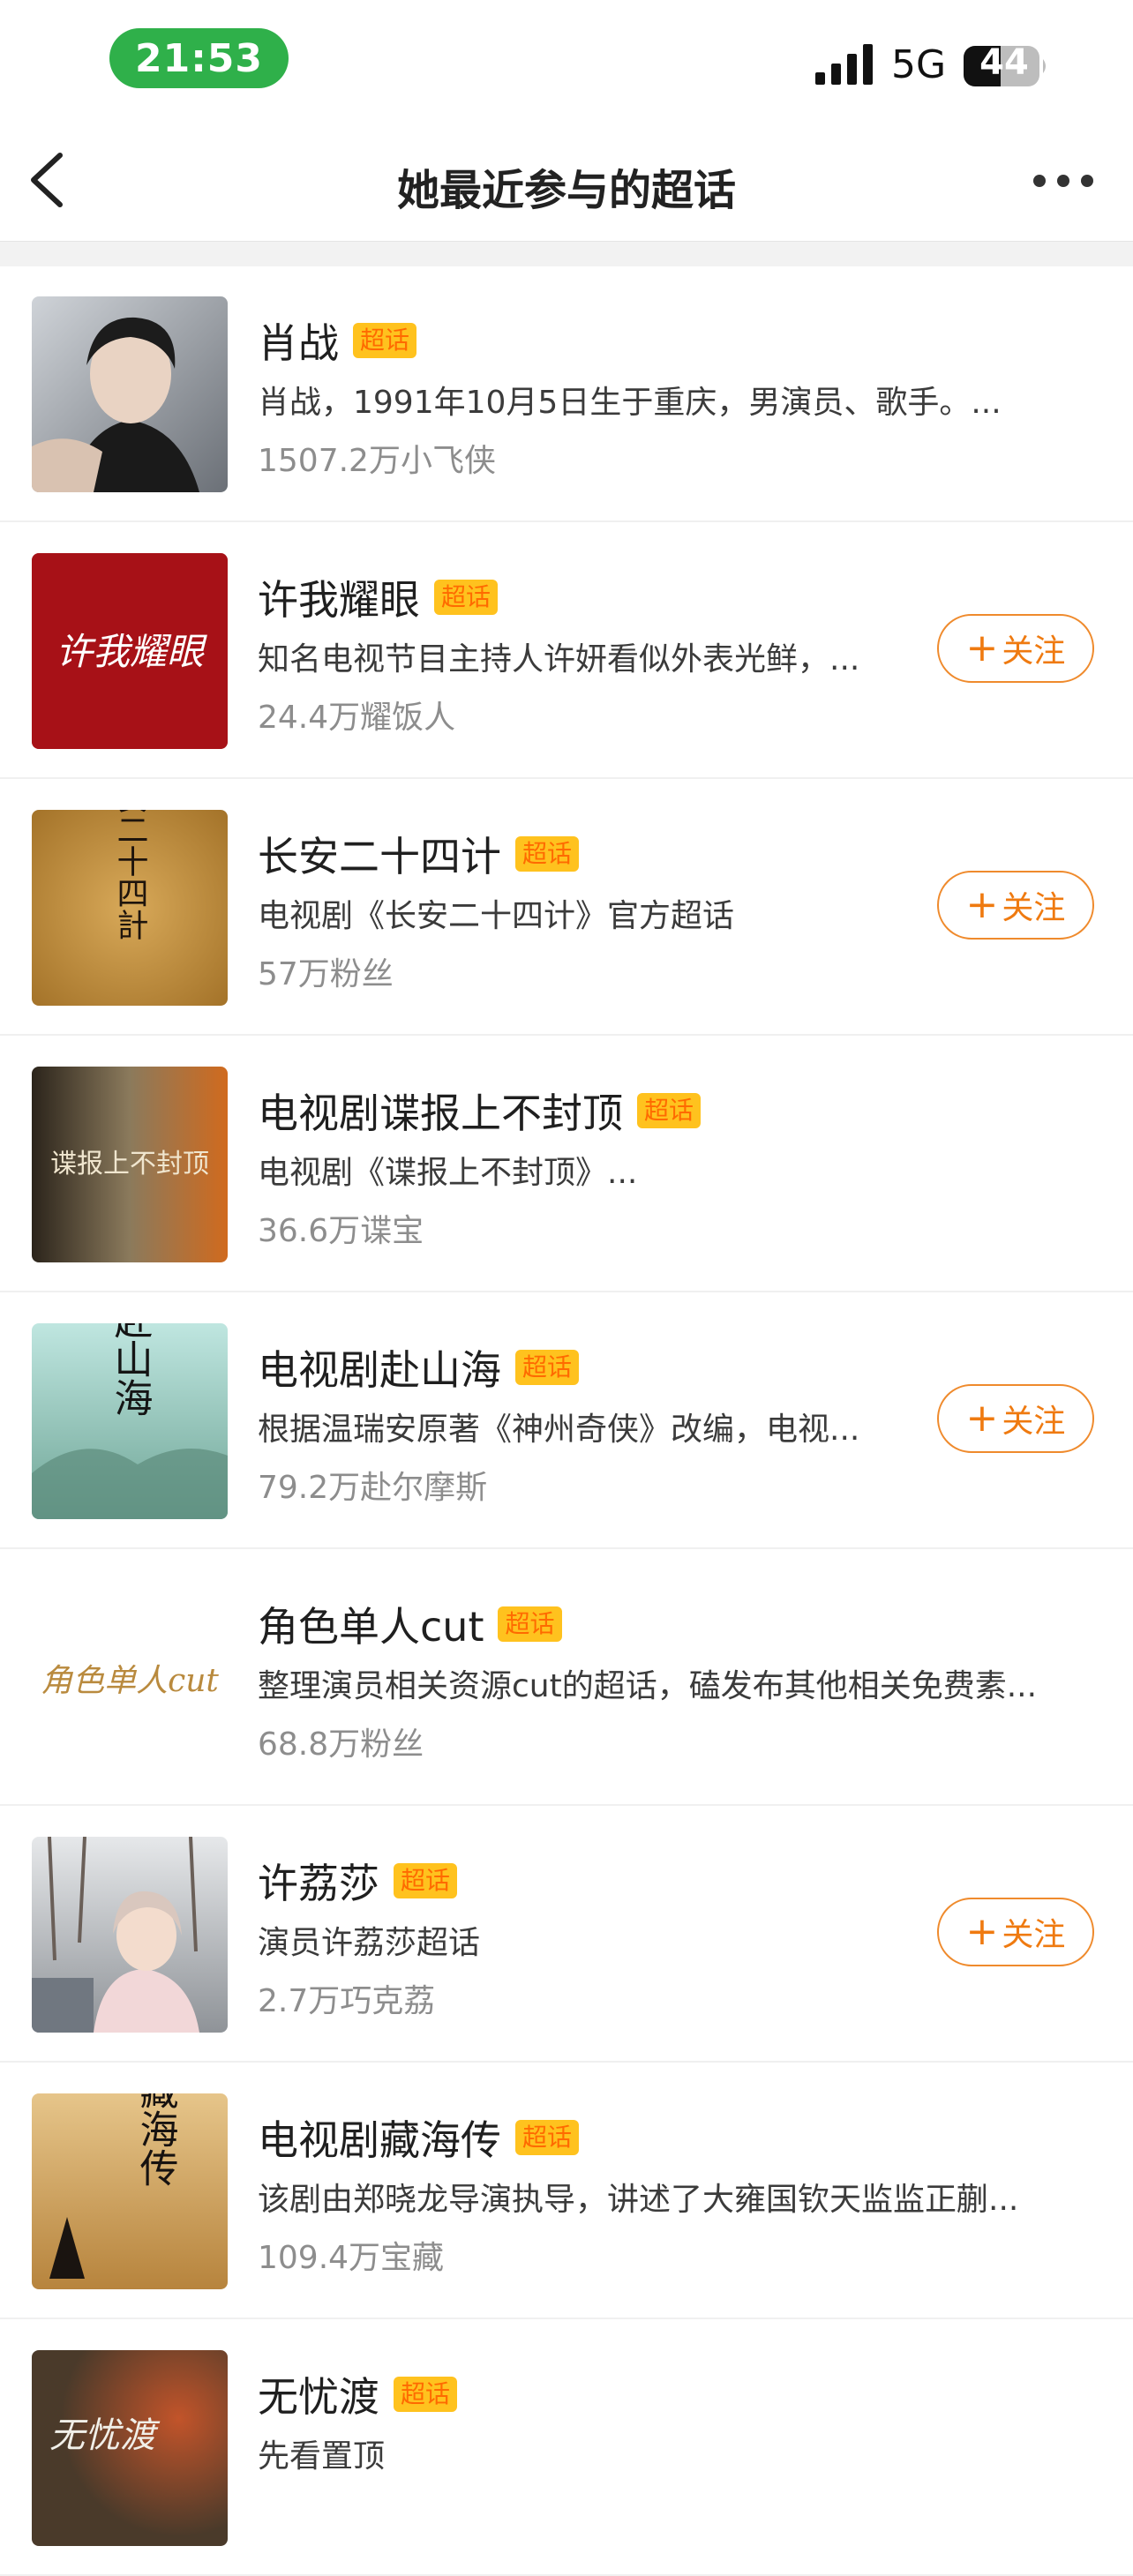 The image size is (1133, 2576). Describe the element at coordinates (347, 2001) in the screenshot. I see `topic-follower-count: 2.7万巧克荔` at that location.